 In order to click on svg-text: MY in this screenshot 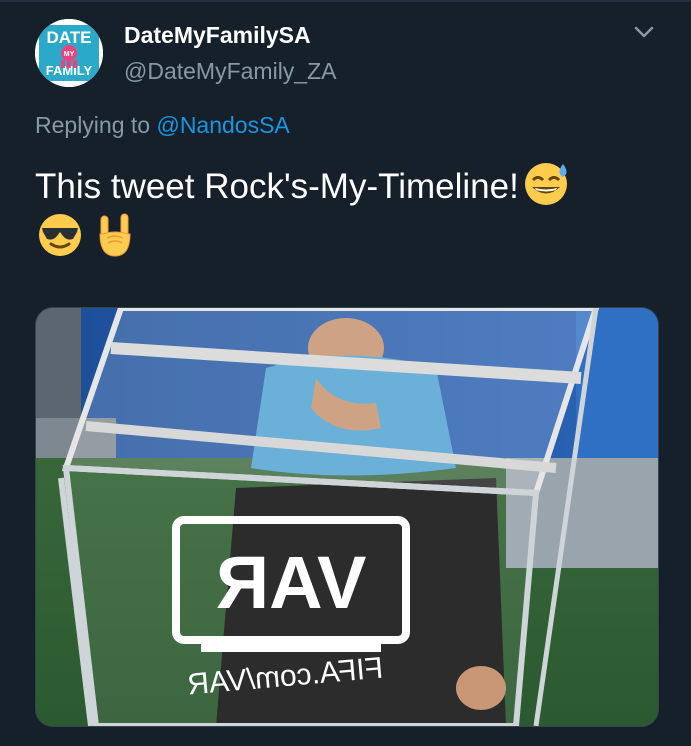, I will do `click(69, 54)`.